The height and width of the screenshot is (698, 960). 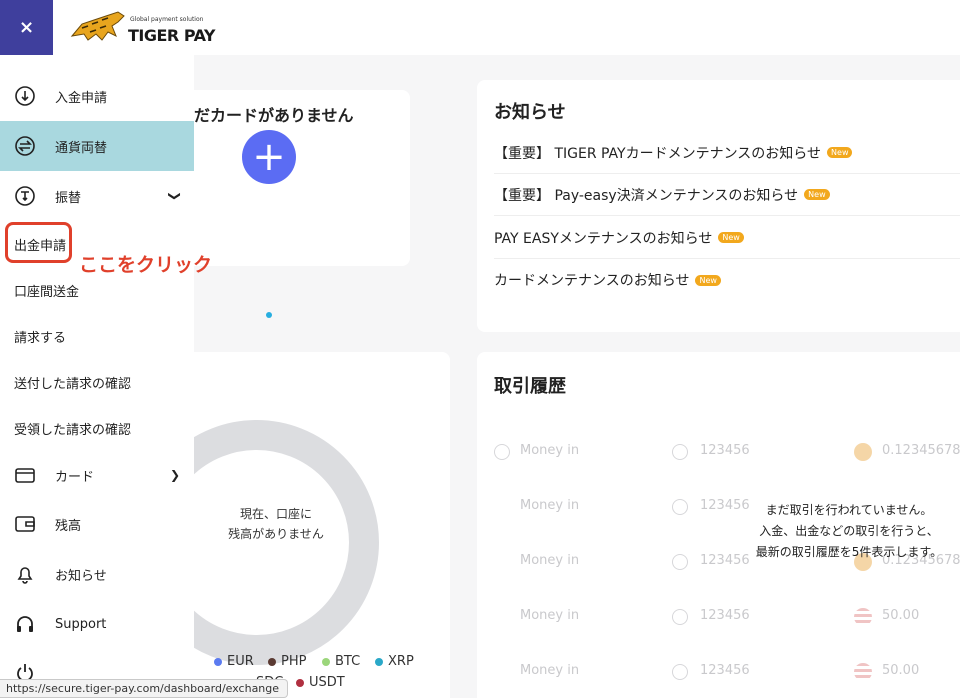 What do you see at coordinates (26, 27) in the screenshot?
I see `close-menu-button: ×` at bounding box center [26, 27].